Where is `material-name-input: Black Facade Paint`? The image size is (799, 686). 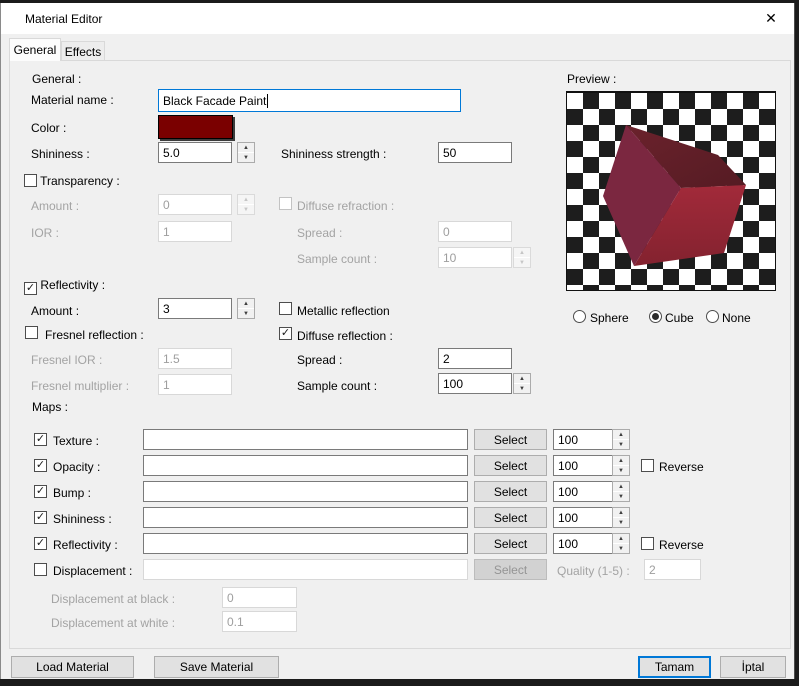
material-name-input: Black Facade Paint is located at coordinates (309, 100).